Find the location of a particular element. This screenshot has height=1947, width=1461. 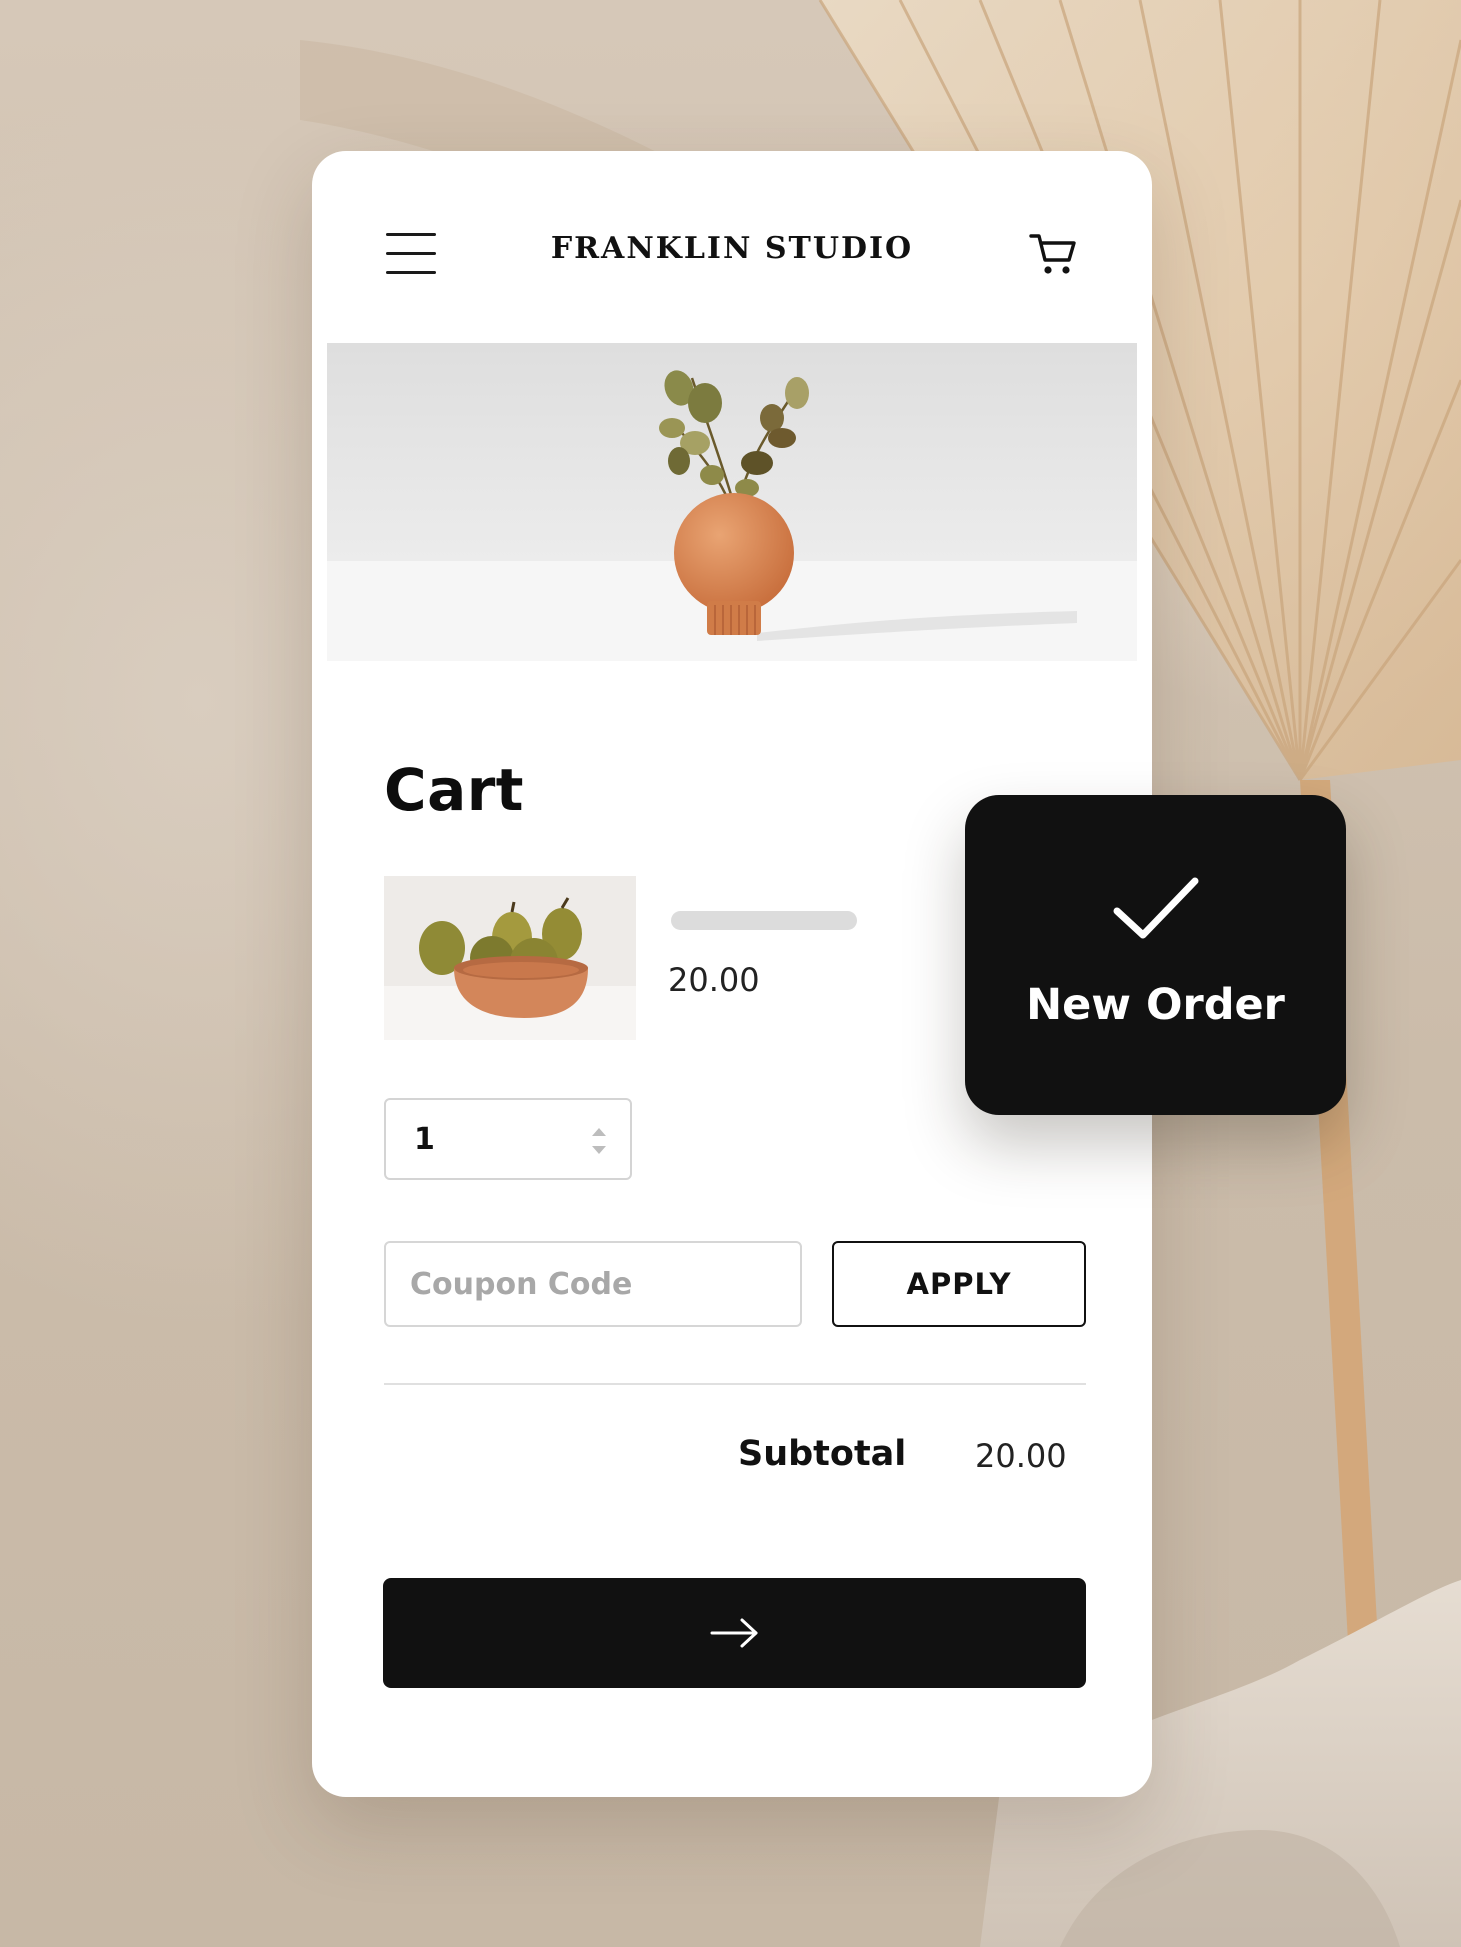

shopping-cart-icon is located at coordinates (1053, 254).